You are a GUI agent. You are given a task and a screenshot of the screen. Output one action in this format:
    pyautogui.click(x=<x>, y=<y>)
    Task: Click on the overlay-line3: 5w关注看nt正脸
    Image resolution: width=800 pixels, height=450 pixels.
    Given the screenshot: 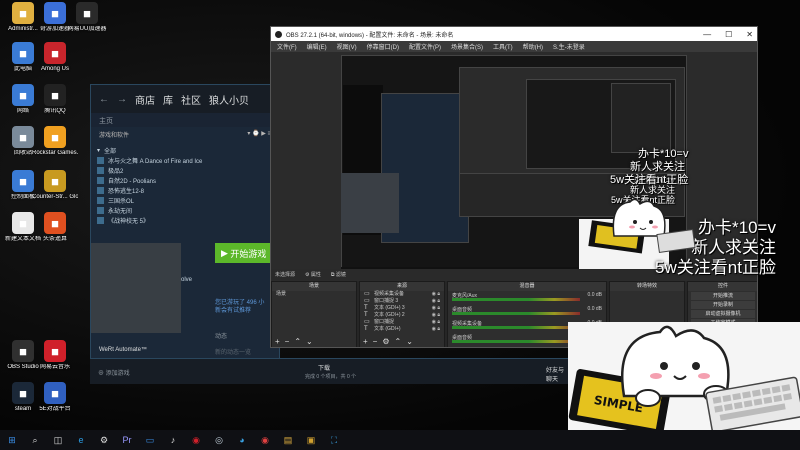 What is the action you would take?
    pyautogui.click(x=715, y=267)
    